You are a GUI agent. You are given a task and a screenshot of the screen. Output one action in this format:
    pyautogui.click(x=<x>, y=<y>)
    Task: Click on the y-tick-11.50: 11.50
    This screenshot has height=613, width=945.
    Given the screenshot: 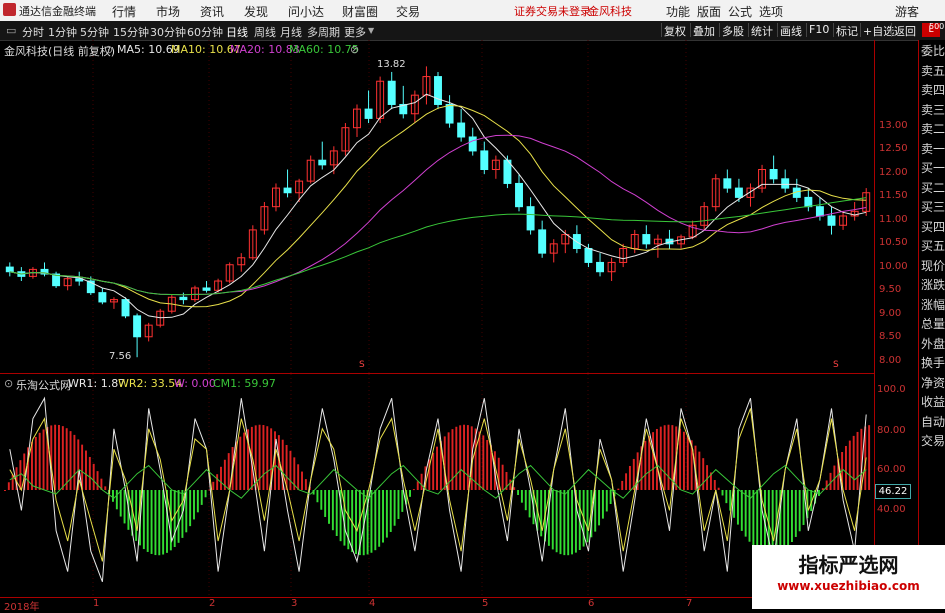 What is the action you would take?
    pyautogui.click(x=893, y=195)
    